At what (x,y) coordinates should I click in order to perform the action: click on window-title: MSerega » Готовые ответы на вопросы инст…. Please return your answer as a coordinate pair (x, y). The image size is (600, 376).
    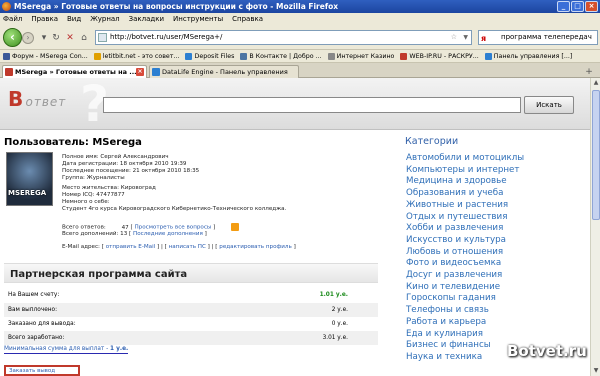
    Looking at the image, I should click on (176, 6).